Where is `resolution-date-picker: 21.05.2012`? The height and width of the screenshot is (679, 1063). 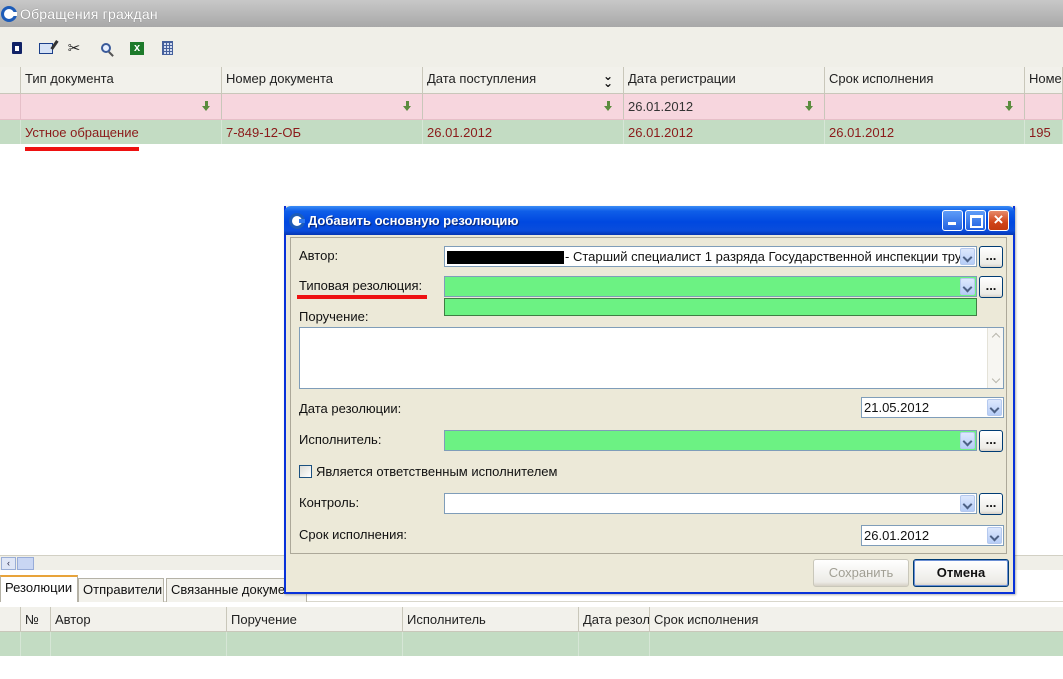
resolution-date-picker: 21.05.2012 is located at coordinates (932, 407).